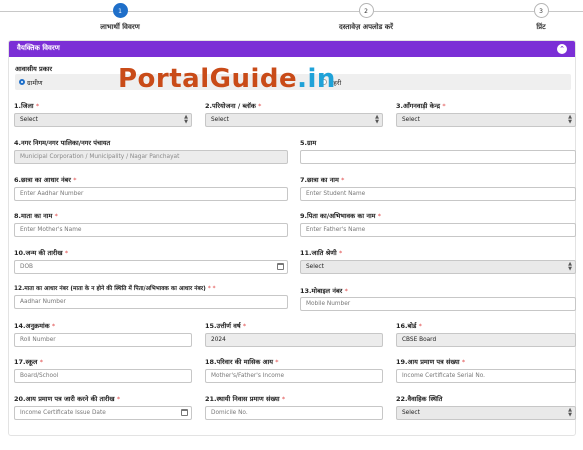 The image size is (583, 450). I want to click on project-block-field: 2.परियोजना / ब्लॉक * Select ▲ ▼, so click(294, 114).